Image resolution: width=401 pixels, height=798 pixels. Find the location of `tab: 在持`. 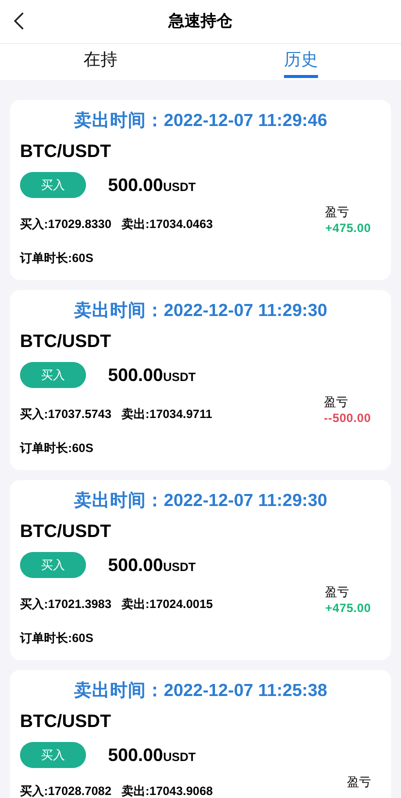

tab: 在持 is located at coordinates (100, 64).